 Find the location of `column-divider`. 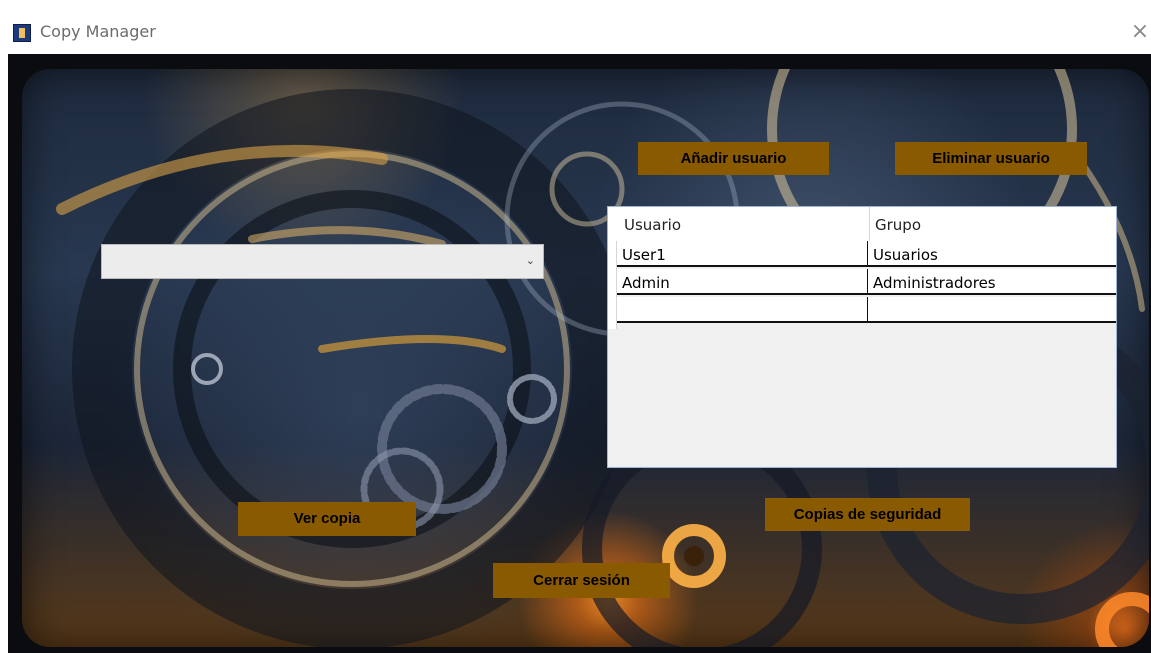

column-divider is located at coordinates (869, 224).